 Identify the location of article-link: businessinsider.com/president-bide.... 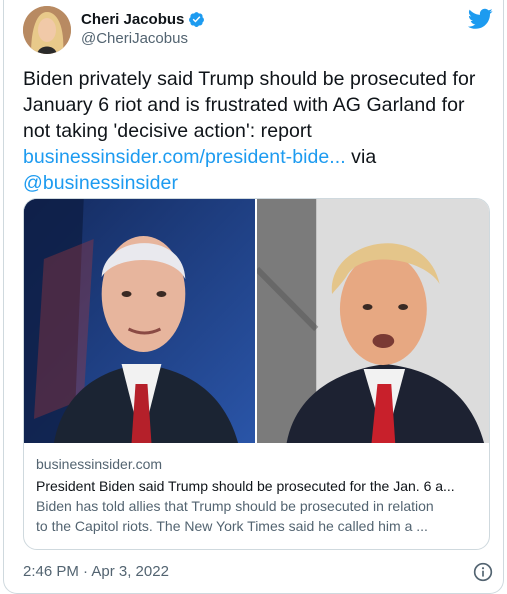
(184, 157).